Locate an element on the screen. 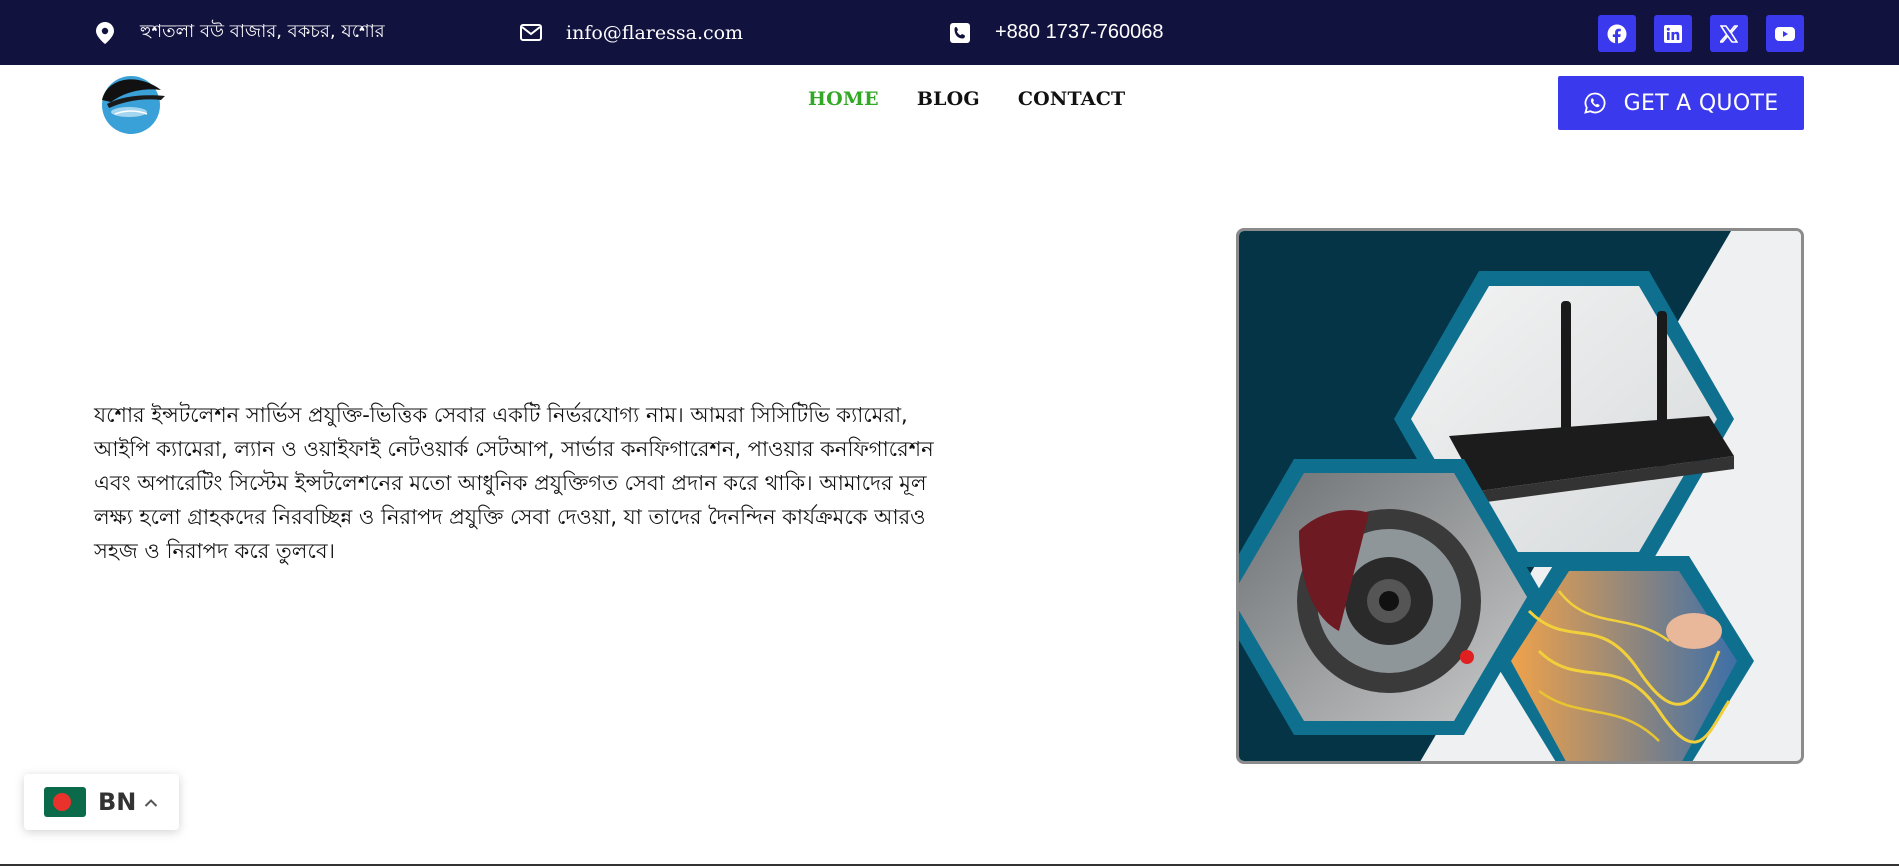 Image resolution: width=1899 pixels, height=866 pixels. address-info: হুশতলা বউ বাজার, বকচর, যশোর is located at coordinates (239, 32).